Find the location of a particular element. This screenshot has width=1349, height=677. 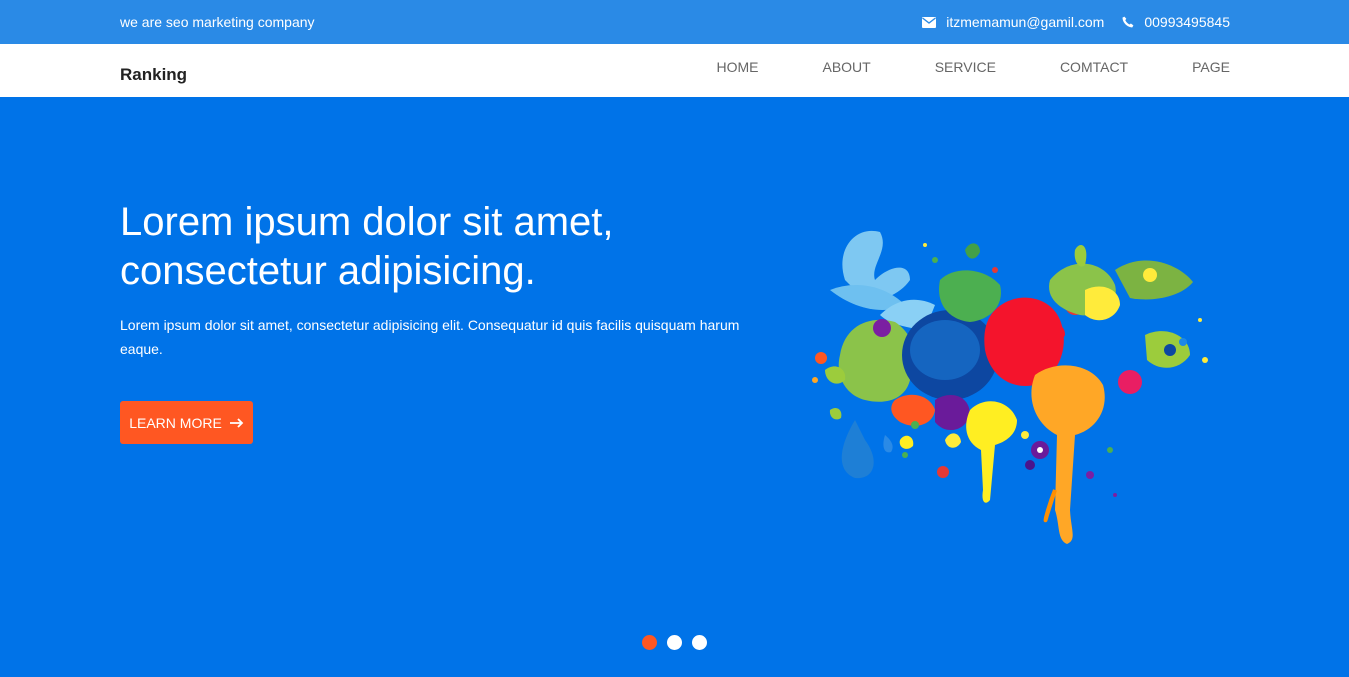

nav-menu: HOME ABOUT SERVICE COMTACT PAGE is located at coordinates (973, 67).